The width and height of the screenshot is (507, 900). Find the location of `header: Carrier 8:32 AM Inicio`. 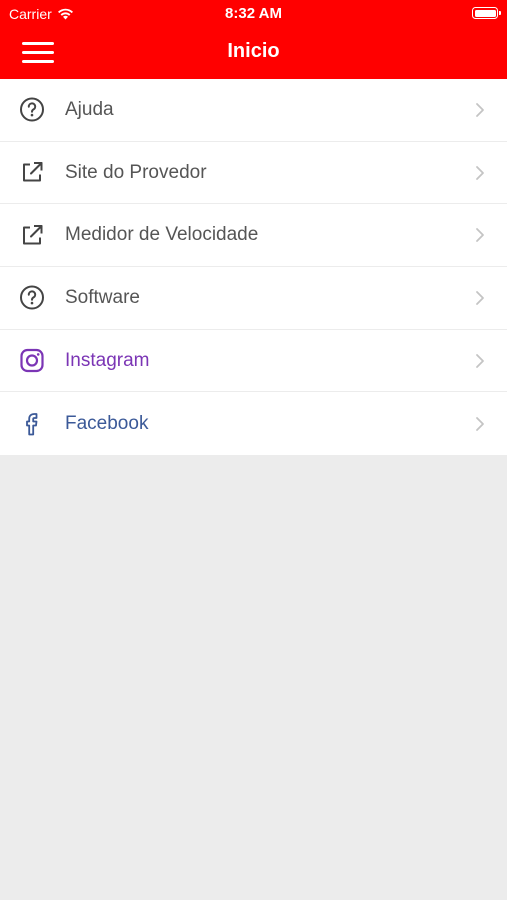

header: Carrier 8:32 AM Inicio is located at coordinates (253, 39).